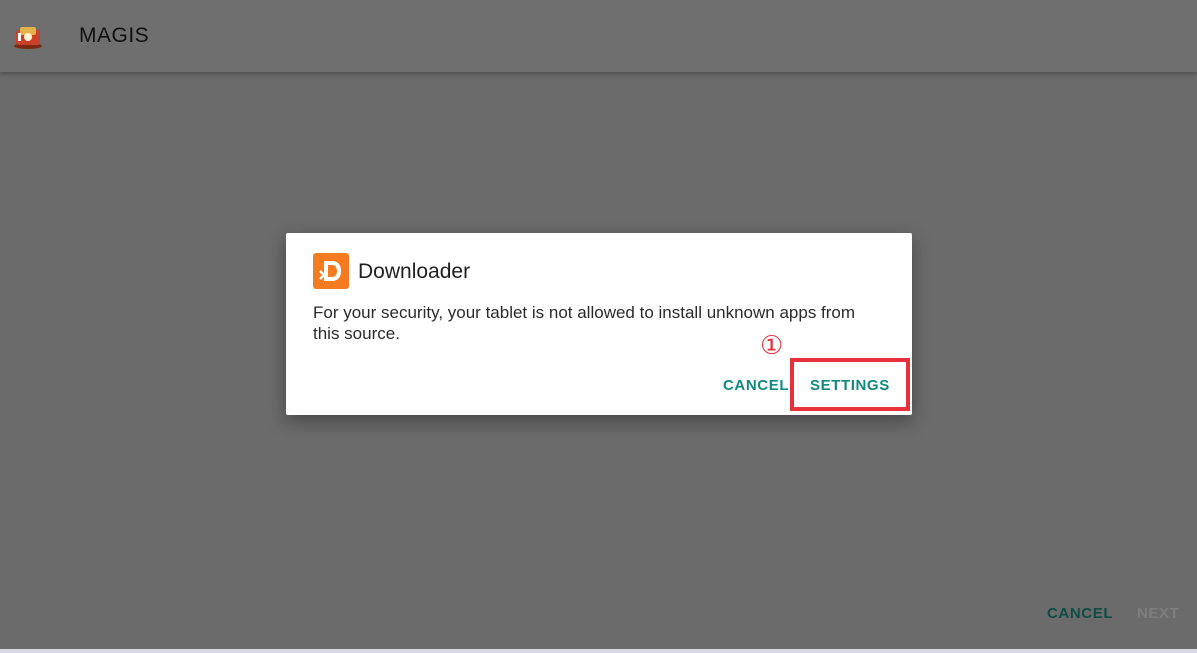  What do you see at coordinates (598, 36) in the screenshot?
I see `app-bar: MAGIS` at bounding box center [598, 36].